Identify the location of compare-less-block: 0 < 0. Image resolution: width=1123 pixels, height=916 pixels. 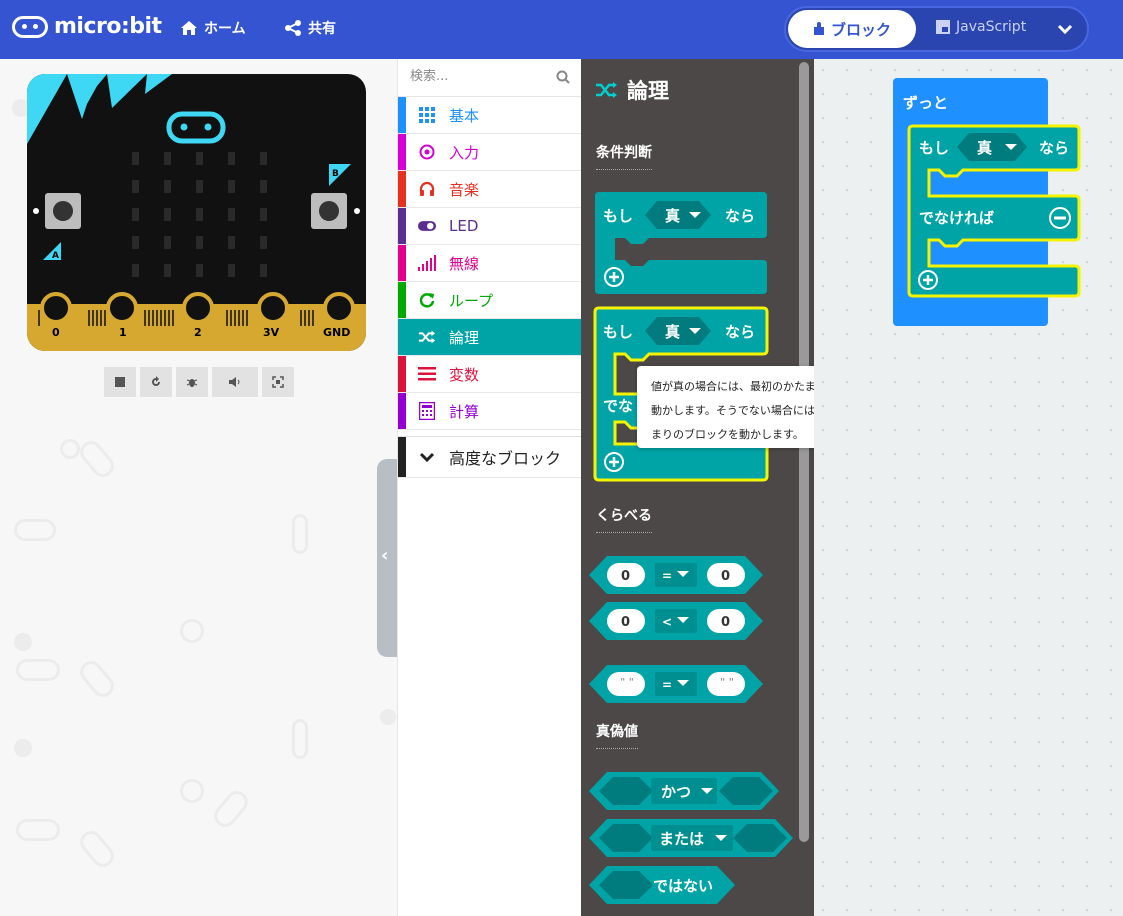
(676, 621).